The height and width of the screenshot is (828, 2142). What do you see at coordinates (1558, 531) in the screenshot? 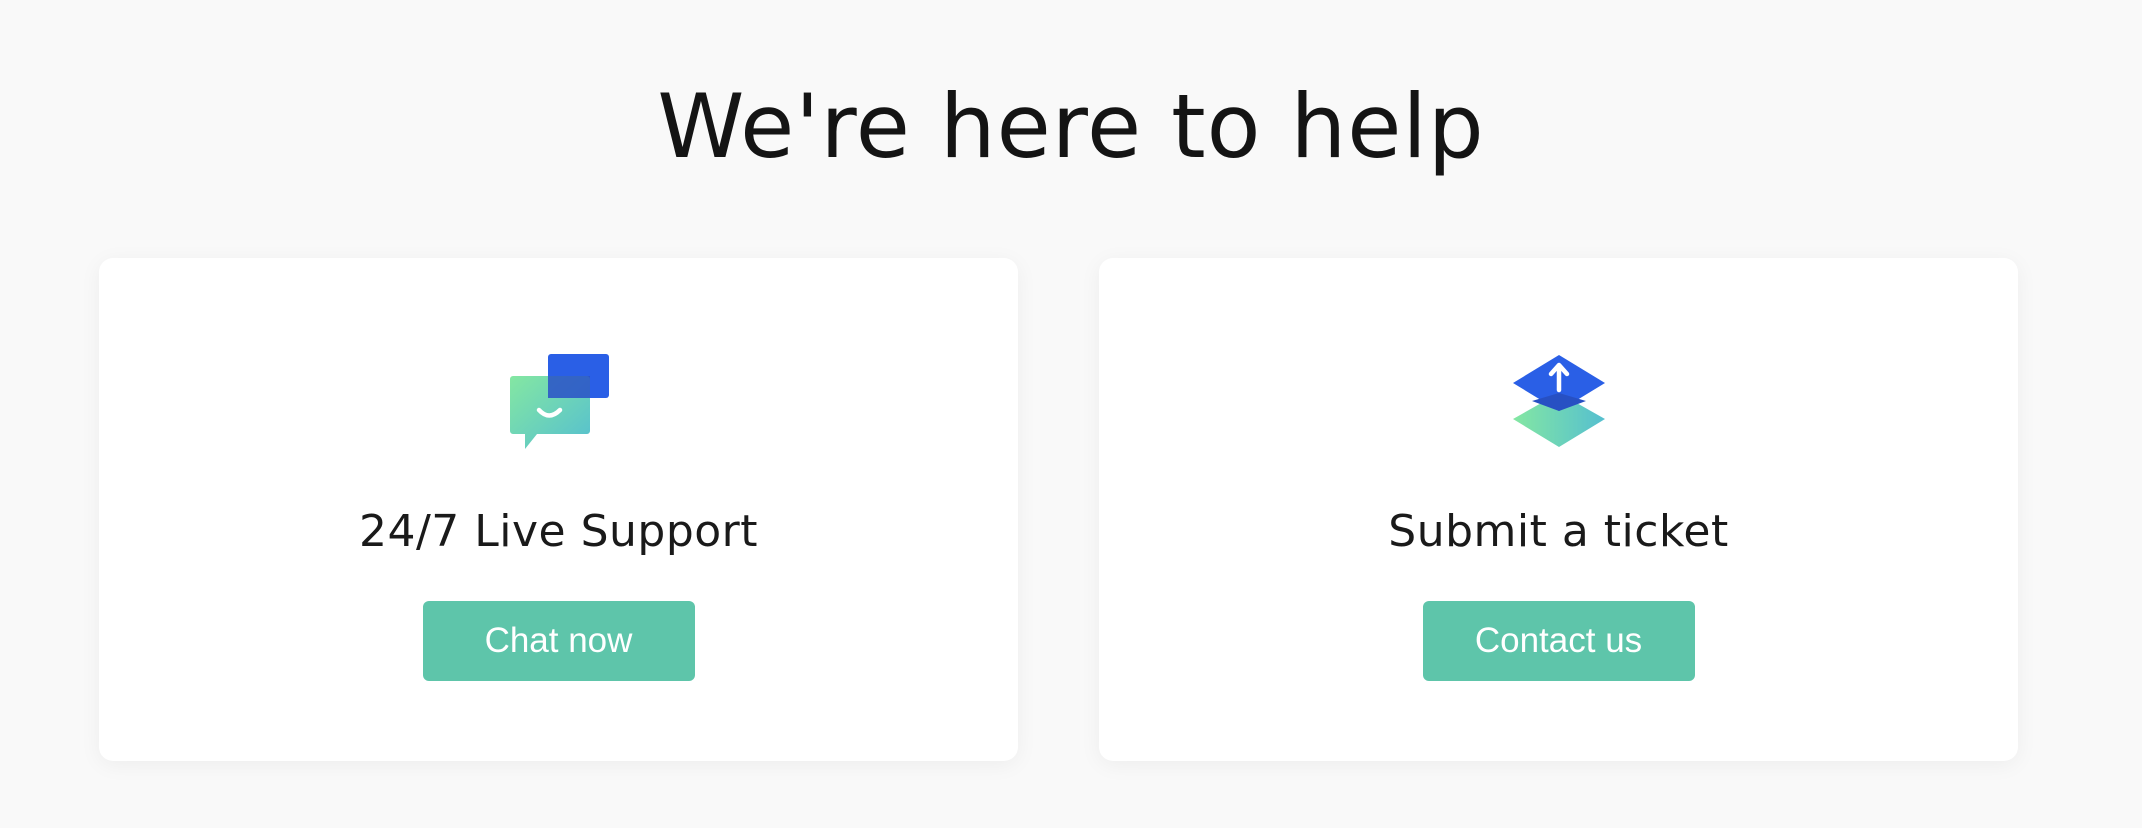
I see `submit-ticket-title: Submit a ticket` at bounding box center [1558, 531].